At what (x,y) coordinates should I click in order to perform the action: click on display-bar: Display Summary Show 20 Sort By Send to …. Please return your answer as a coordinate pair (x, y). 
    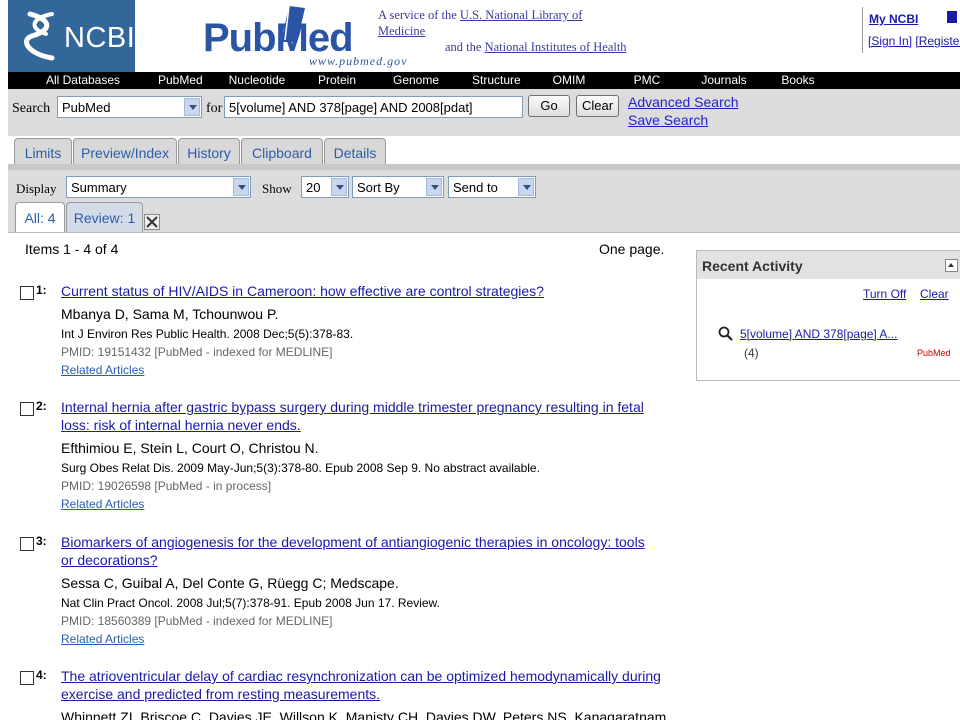
    Looking at the image, I should click on (484, 201).